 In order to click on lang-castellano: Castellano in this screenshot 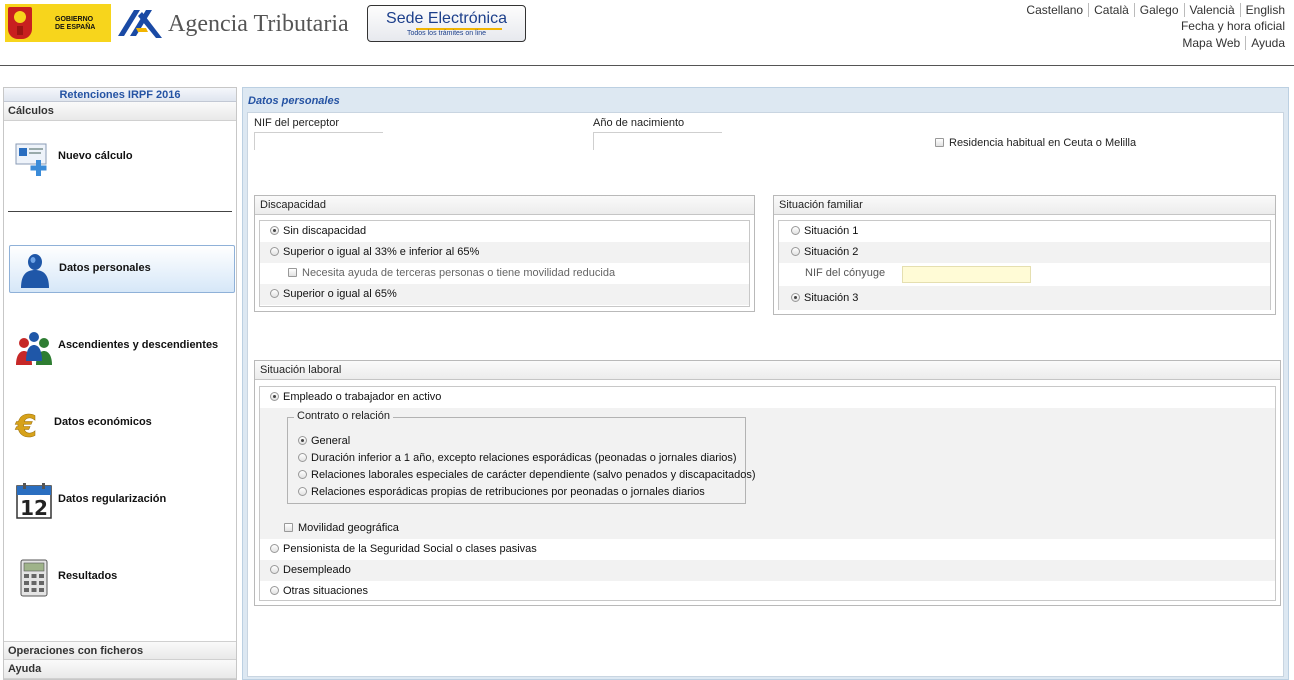, I will do `click(1054, 10)`.